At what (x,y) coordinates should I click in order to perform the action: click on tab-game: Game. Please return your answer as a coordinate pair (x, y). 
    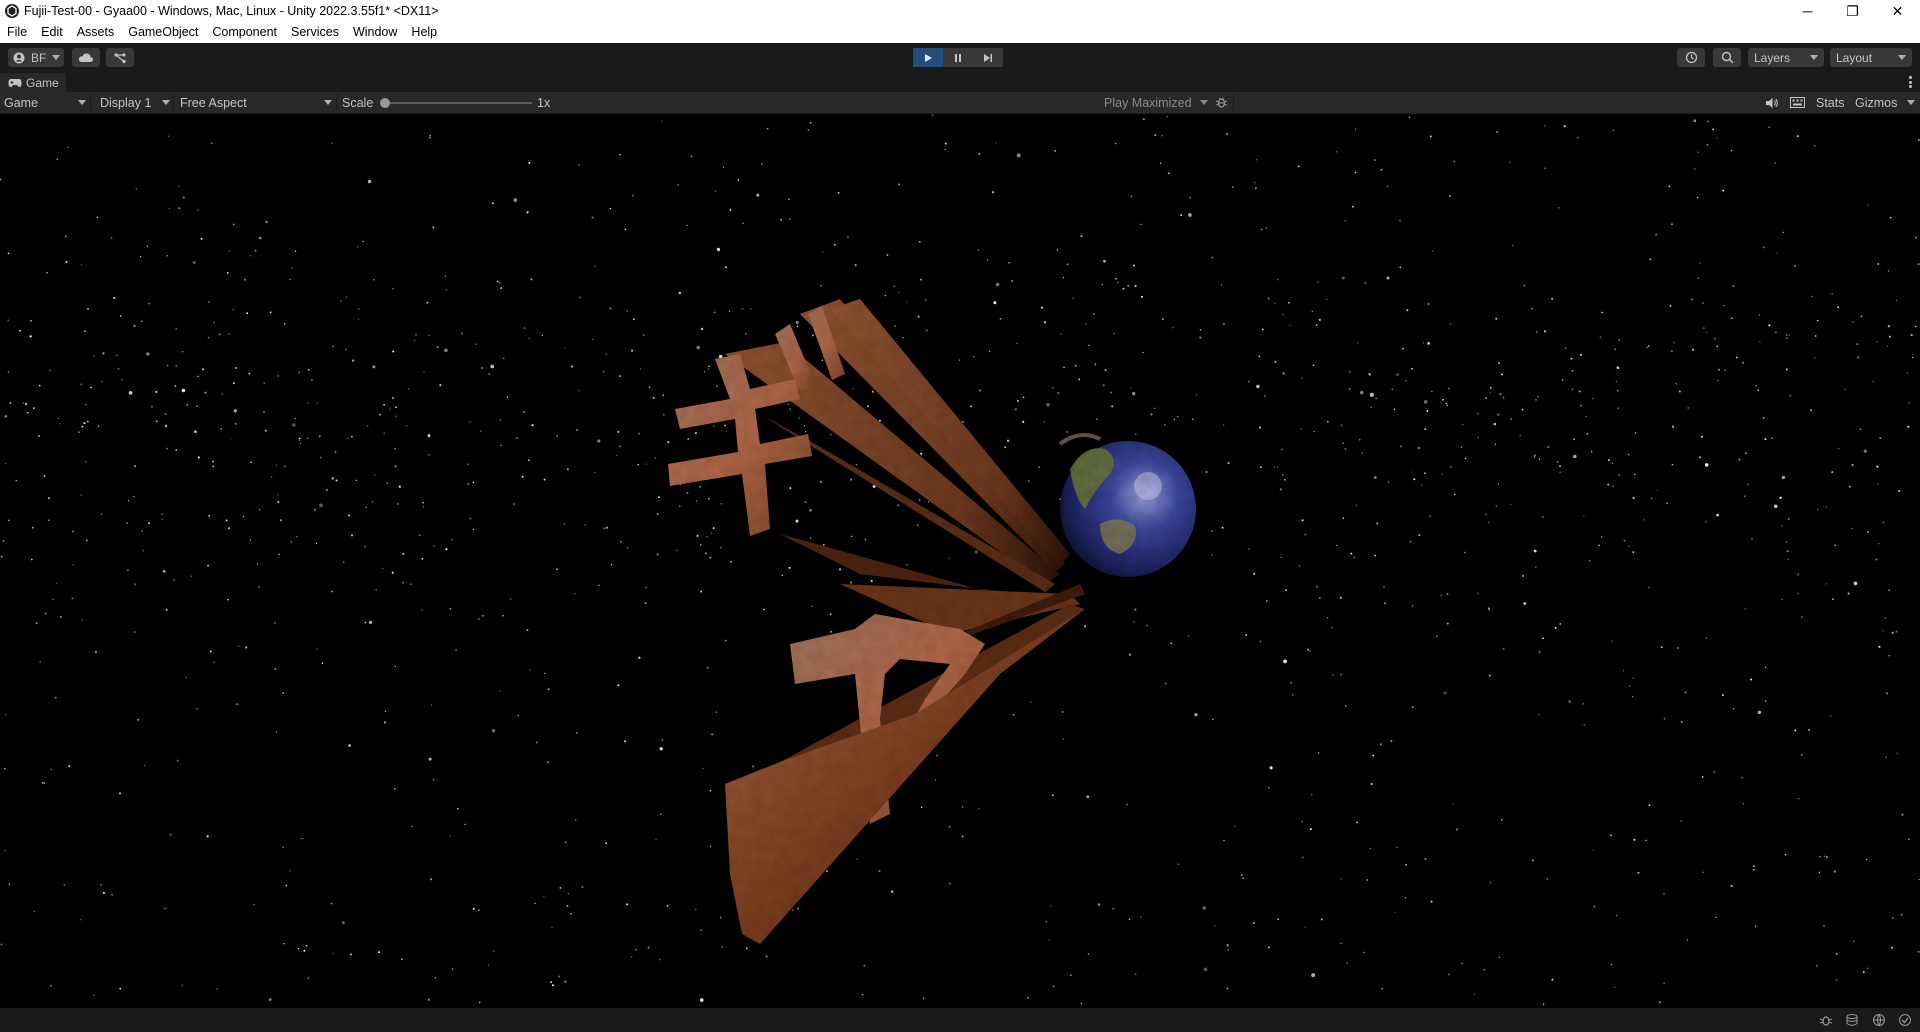
    Looking at the image, I should click on (33, 82).